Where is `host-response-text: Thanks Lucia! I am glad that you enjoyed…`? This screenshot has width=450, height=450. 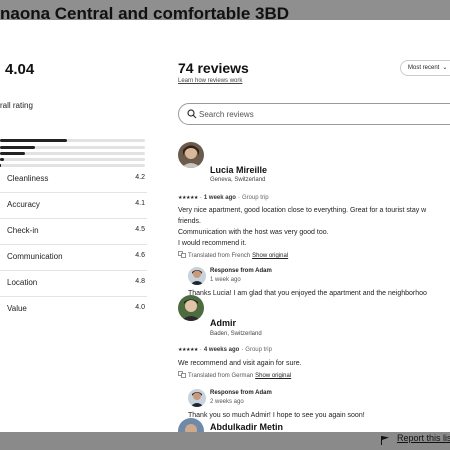
host-response-text: Thanks Lucia! I am glad that you enjoyed… is located at coordinates (307, 293).